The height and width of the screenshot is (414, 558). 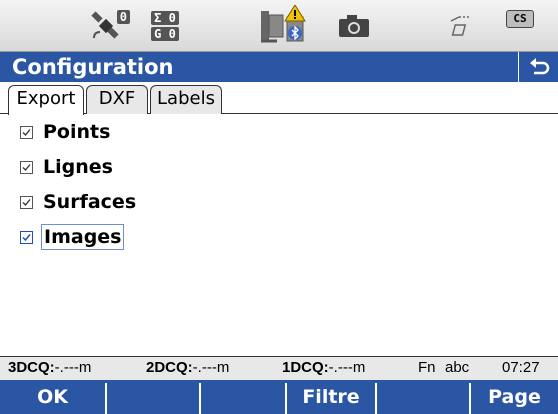 I want to click on option-row-surfaces: Surfaces, so click(x=73, y=202).